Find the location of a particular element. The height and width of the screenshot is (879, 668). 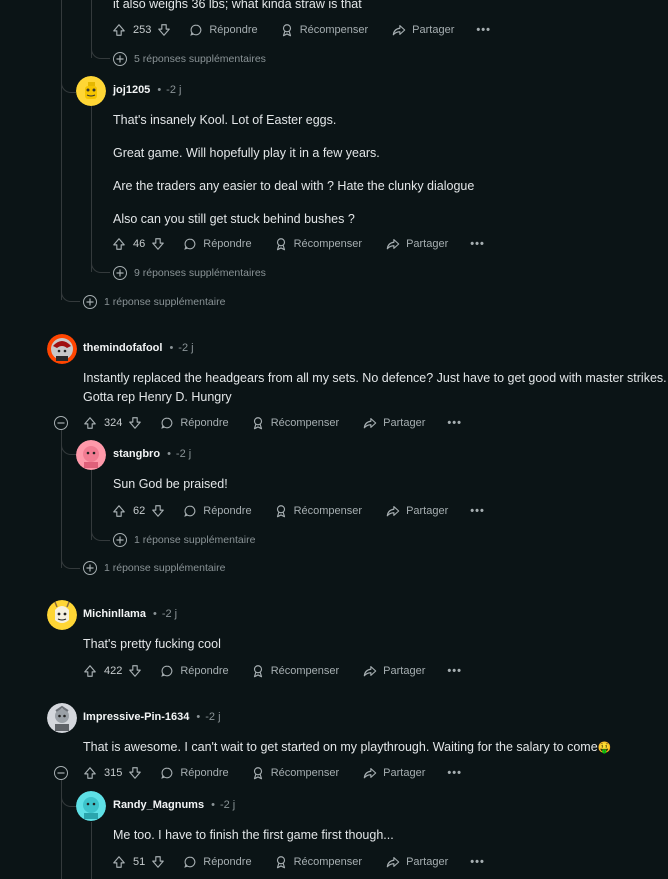

comment-meta: Impressive-Pin-1634 • -2 j is located at coordinates (152, 717).